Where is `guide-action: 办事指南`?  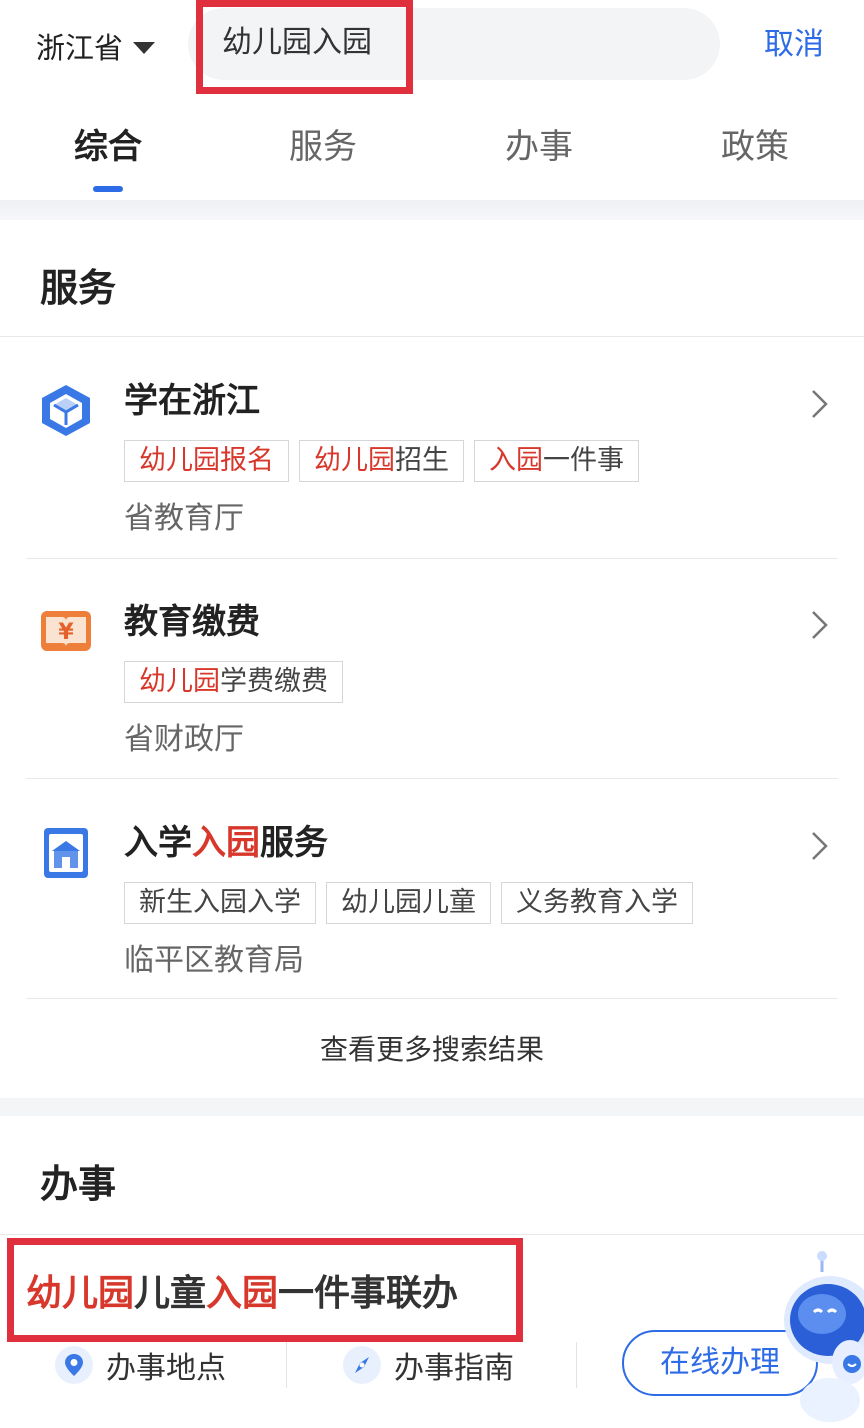 guide-action: 办事指南 is located at coordinates (428, 1365).